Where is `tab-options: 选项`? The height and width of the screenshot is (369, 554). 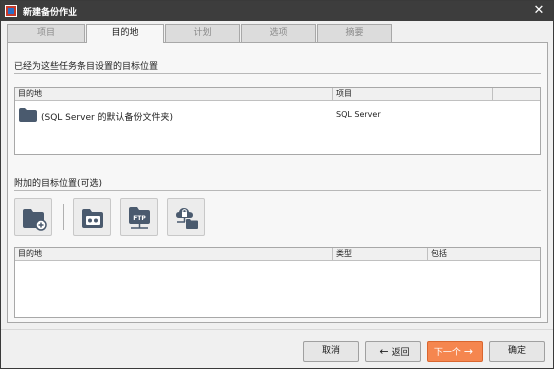
tab-options: 选项 is located at coordinates (278, 33).